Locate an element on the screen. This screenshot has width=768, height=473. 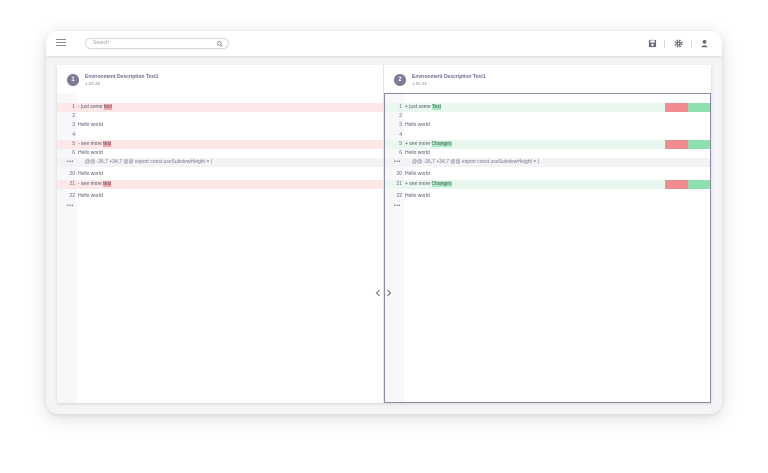
pane-version: 1.00.31 is located at coordinates (420, 83).